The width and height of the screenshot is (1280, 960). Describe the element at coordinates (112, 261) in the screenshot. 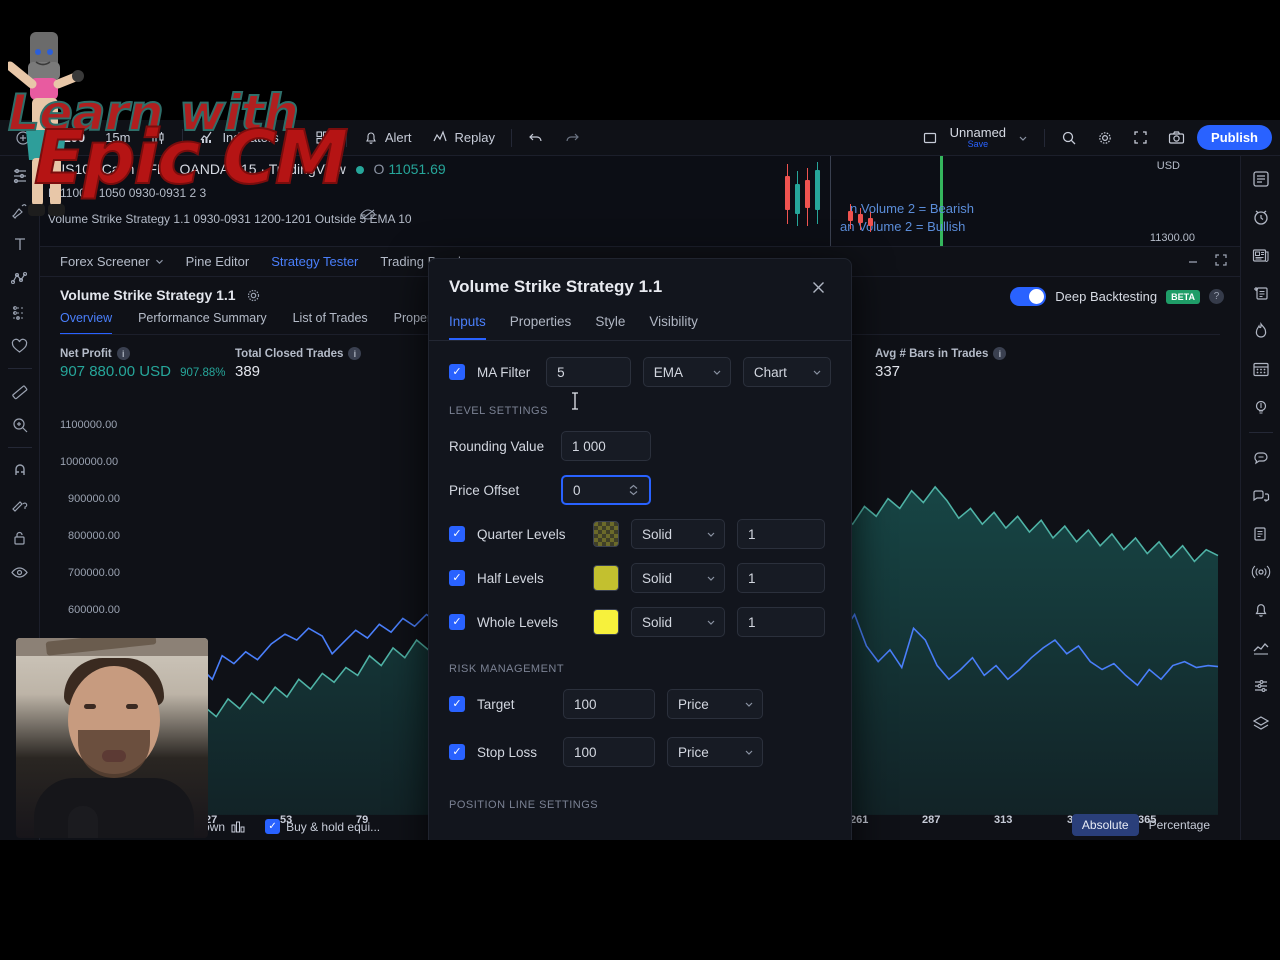

I see `tab-forex-screener: Forex Screener` at that location.